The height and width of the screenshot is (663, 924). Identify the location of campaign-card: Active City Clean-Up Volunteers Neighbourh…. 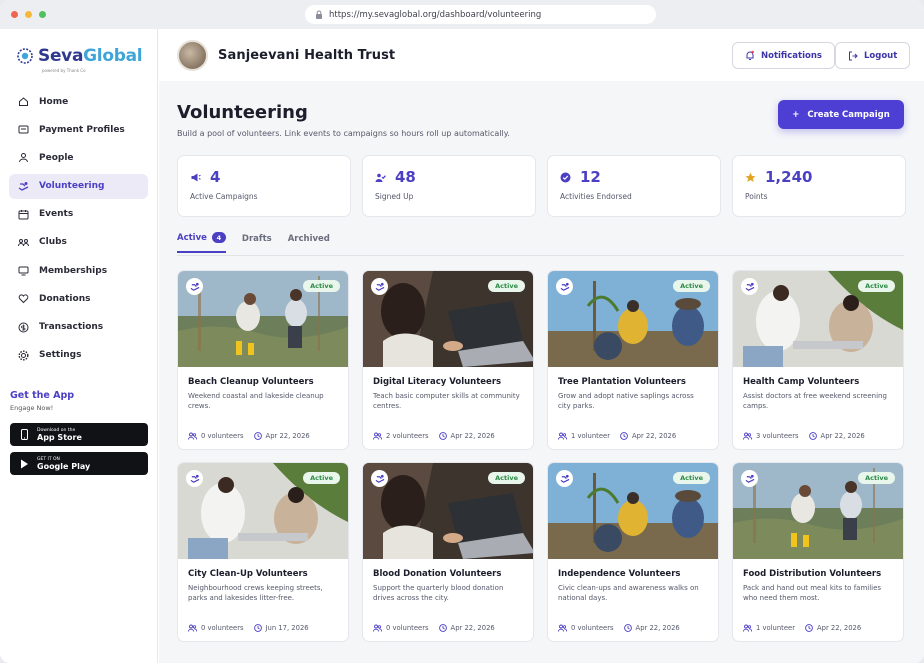
(263, 552).